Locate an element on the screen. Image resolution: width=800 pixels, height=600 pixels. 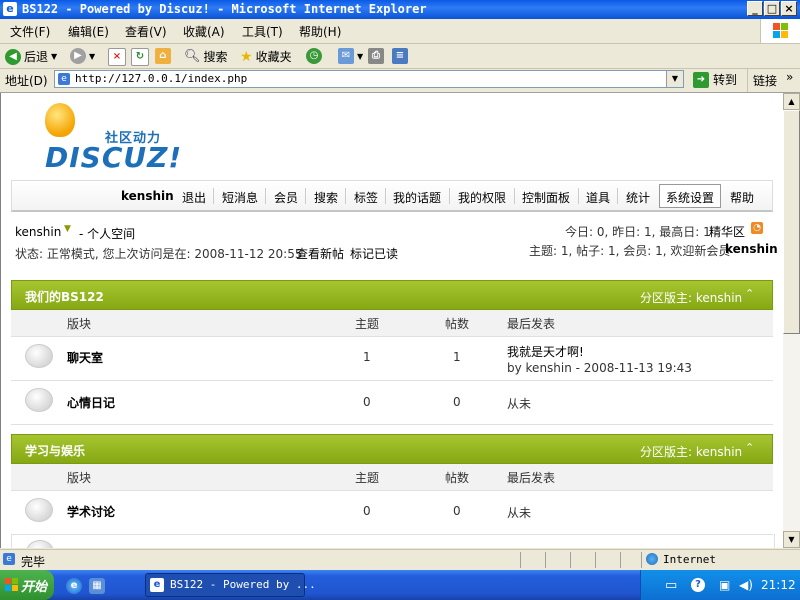
nav-stats: 统计 is located at coordinates (638, 197).